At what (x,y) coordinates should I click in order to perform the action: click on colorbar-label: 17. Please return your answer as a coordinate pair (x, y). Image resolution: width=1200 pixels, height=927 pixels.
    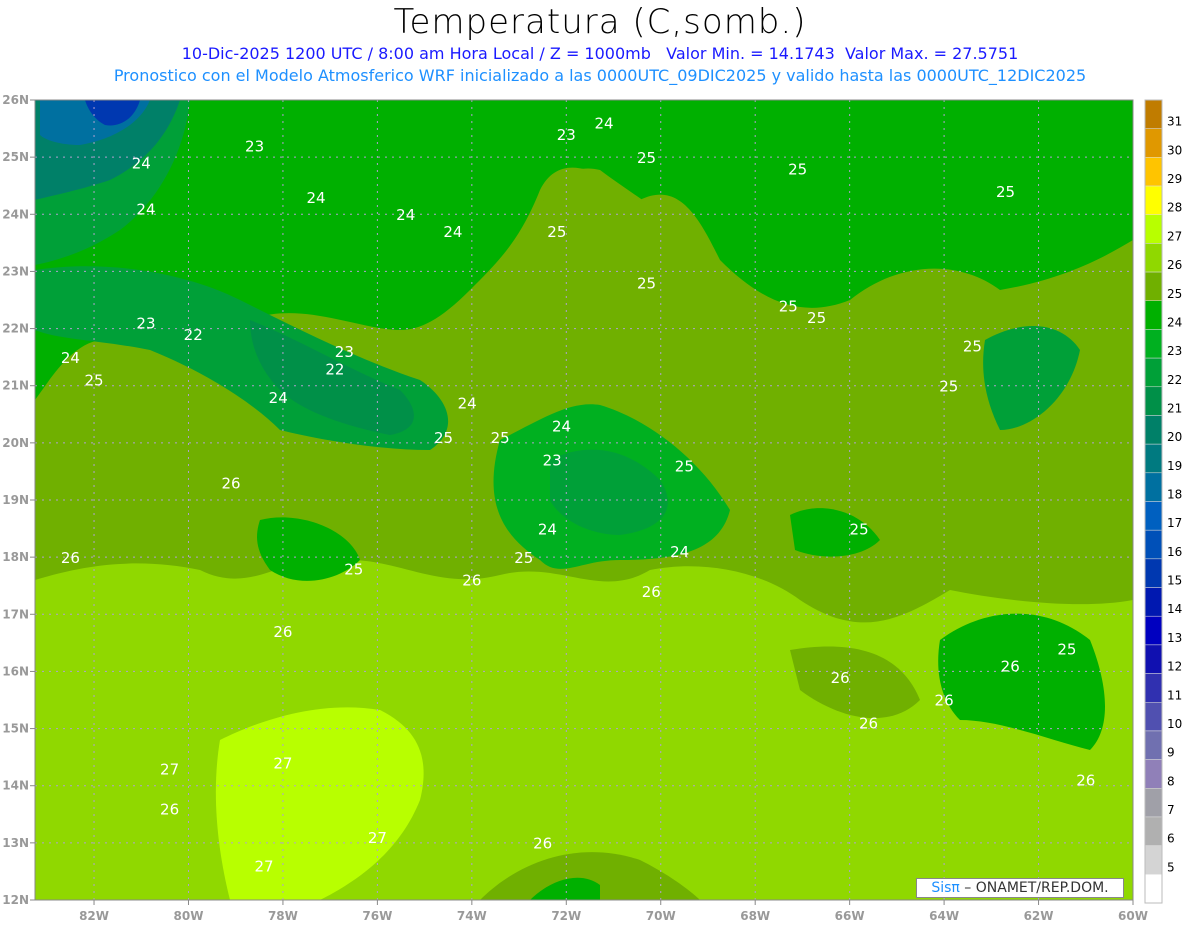
    Looking at the image, I should click on (1174, 523).